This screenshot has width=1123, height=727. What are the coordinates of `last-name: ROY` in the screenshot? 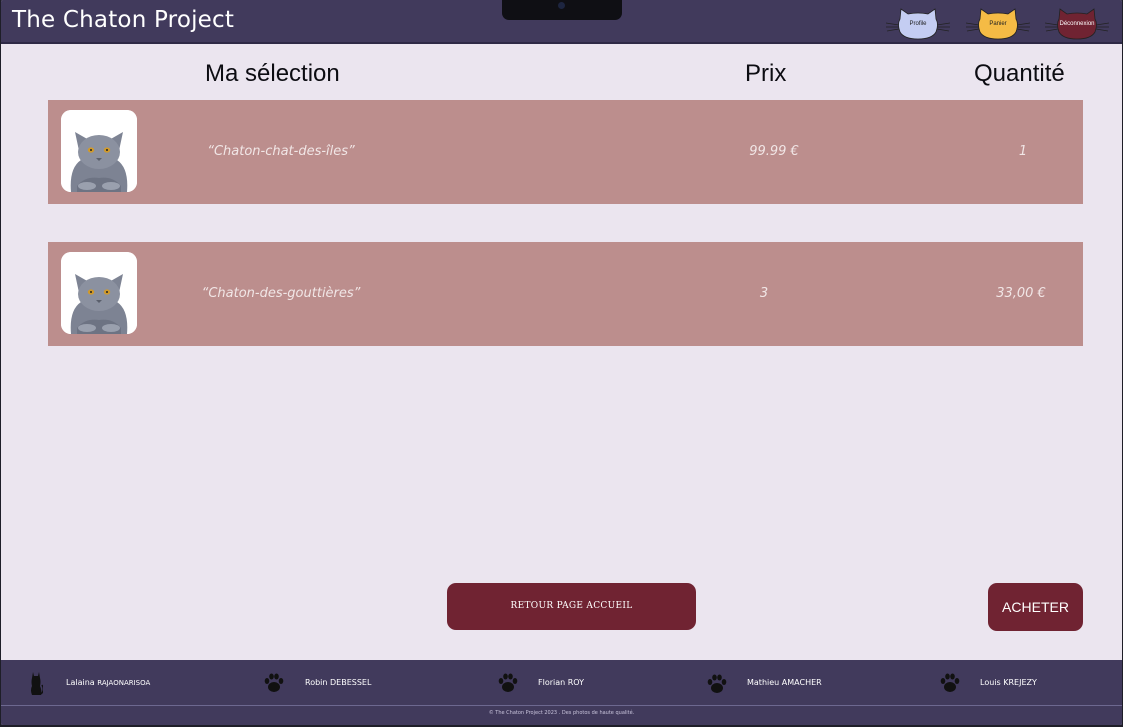 It's located at (576, 682).